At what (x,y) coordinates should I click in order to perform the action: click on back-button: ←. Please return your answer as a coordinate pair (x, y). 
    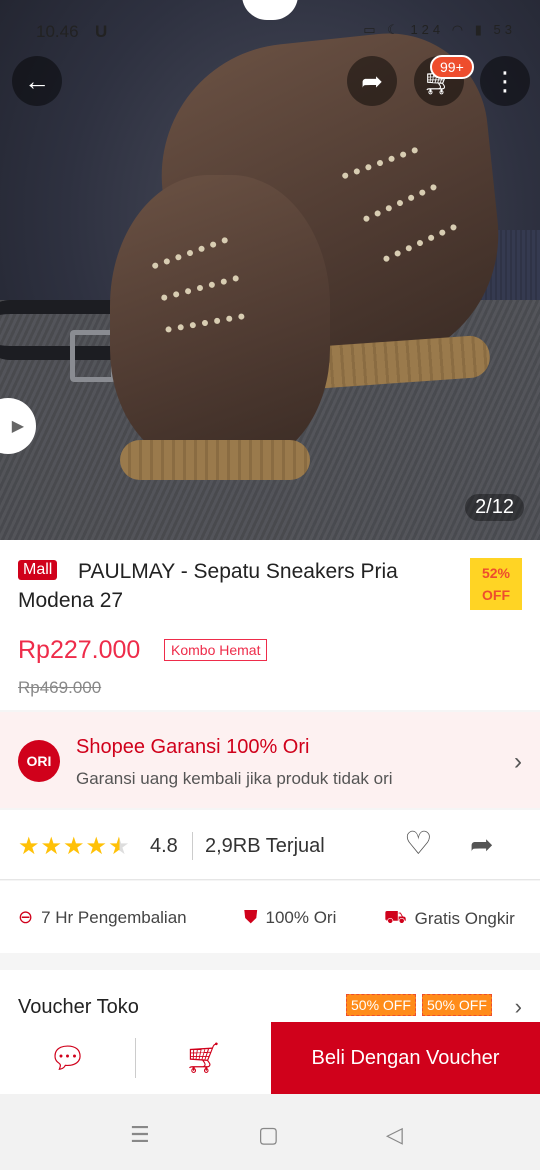
    Looking at the image, I should click on (37, 81).